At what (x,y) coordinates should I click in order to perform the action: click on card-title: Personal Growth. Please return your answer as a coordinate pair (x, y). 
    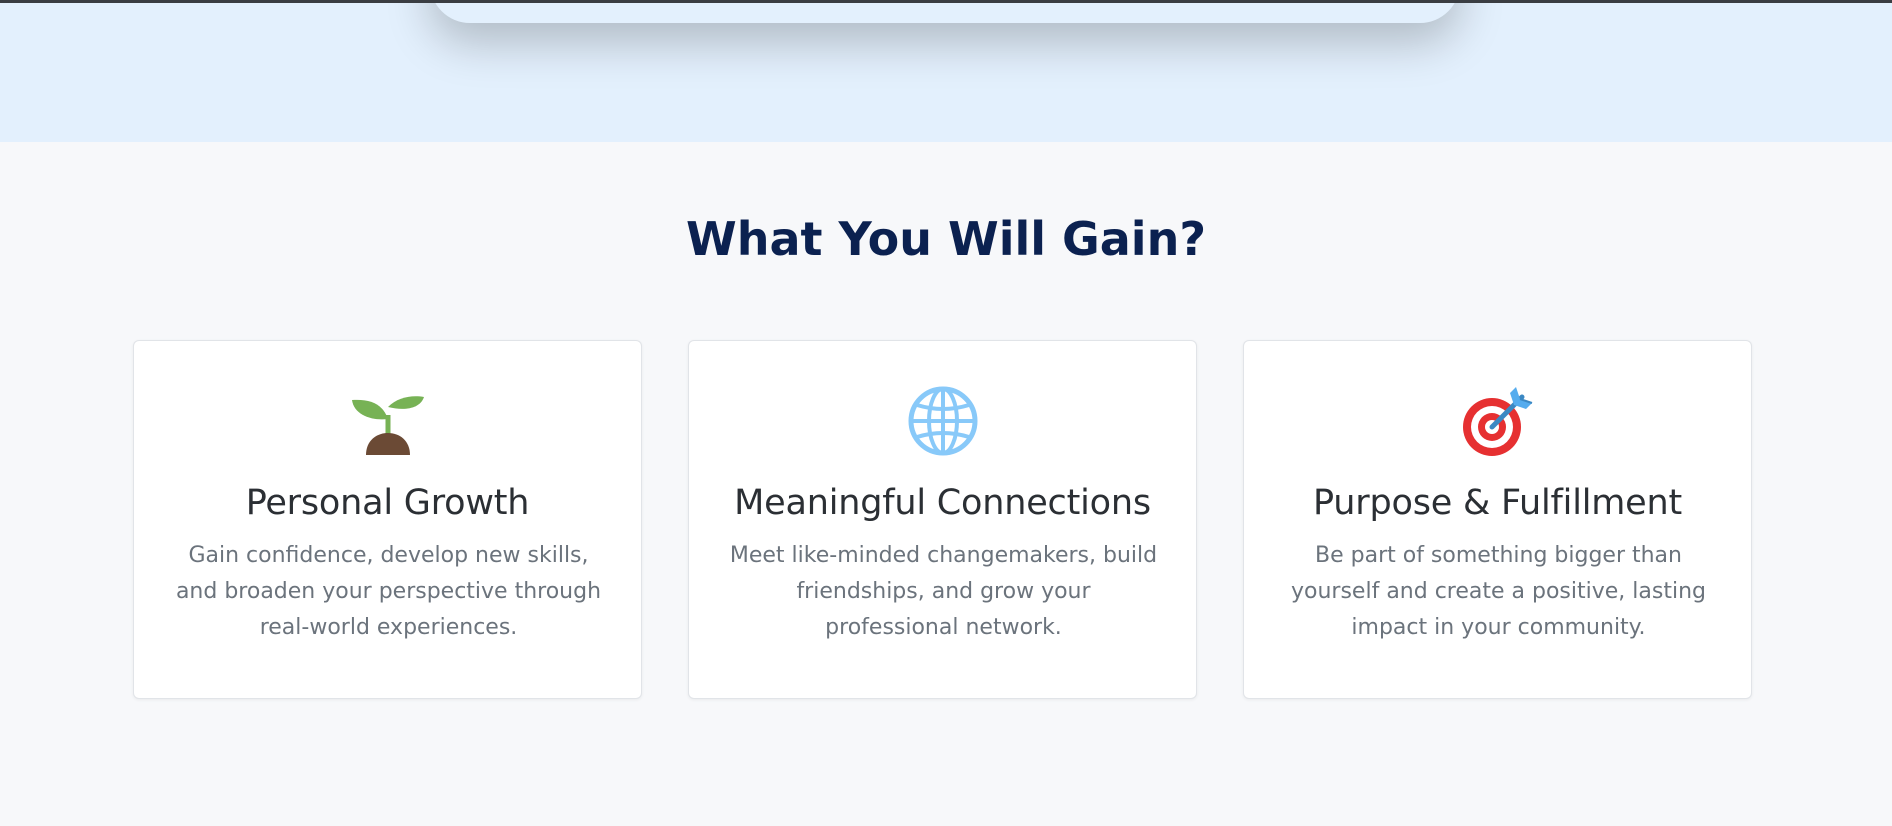
    Looking at the image, I should click on (387, 503).